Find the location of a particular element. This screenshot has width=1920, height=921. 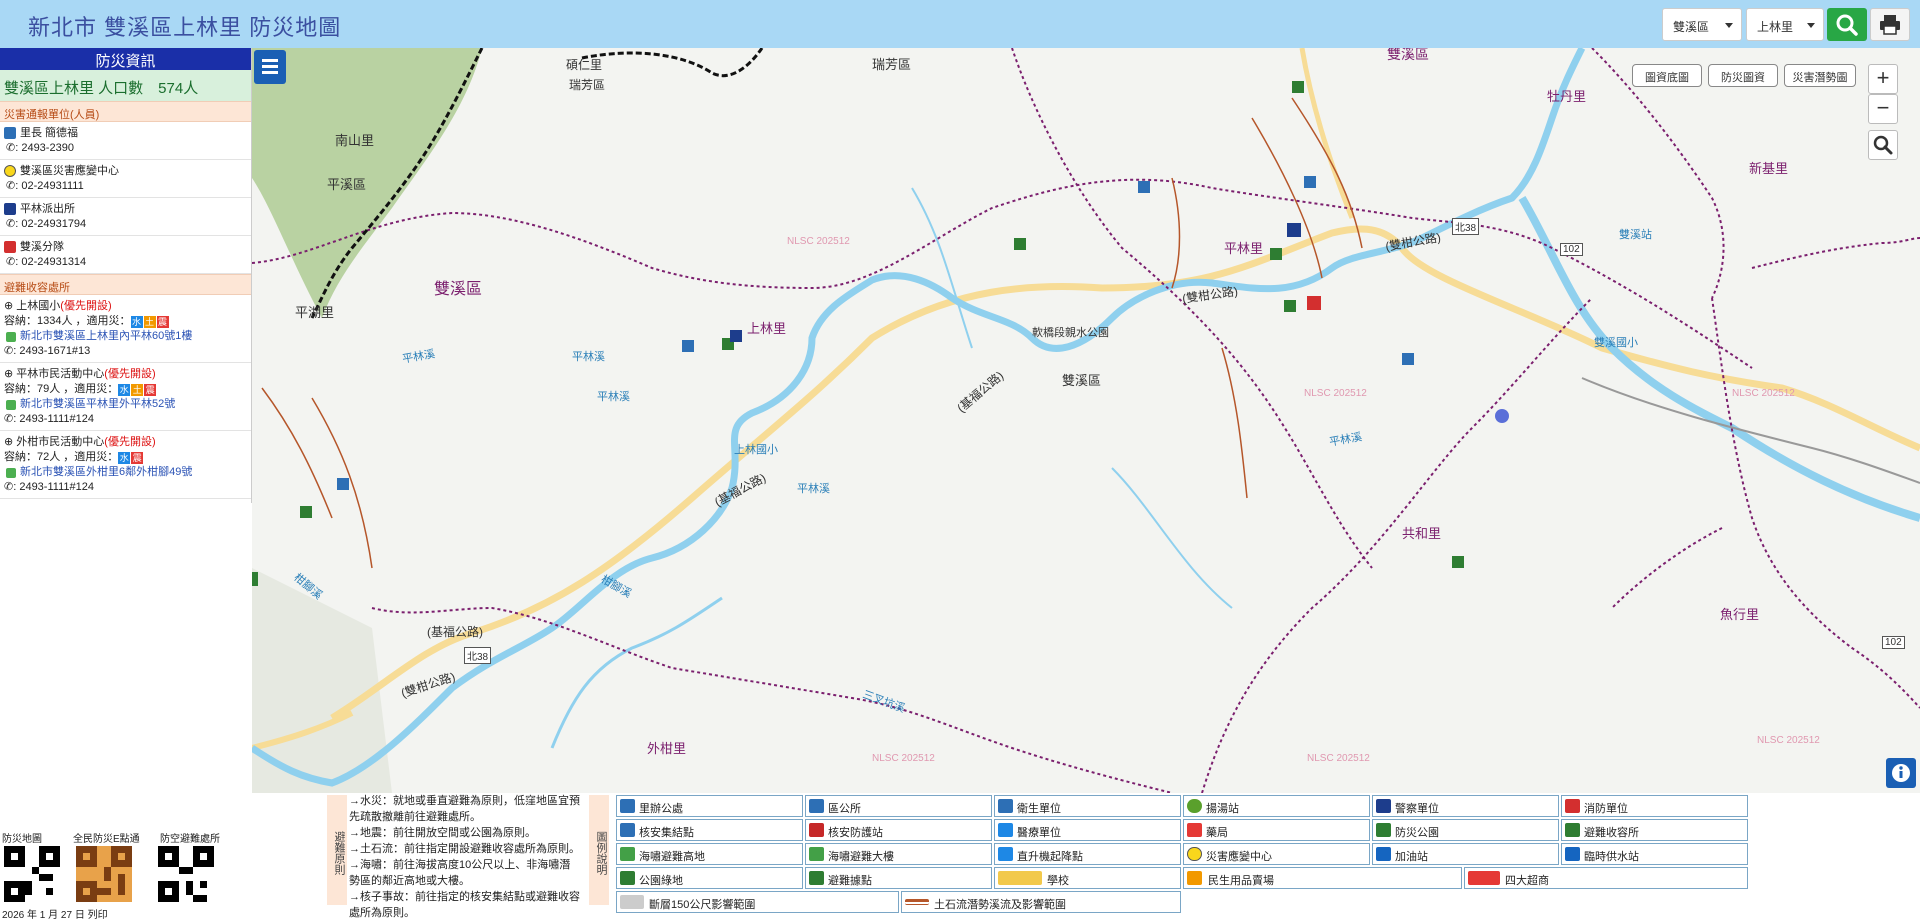

print-button is located at coordinates (1890, 24).